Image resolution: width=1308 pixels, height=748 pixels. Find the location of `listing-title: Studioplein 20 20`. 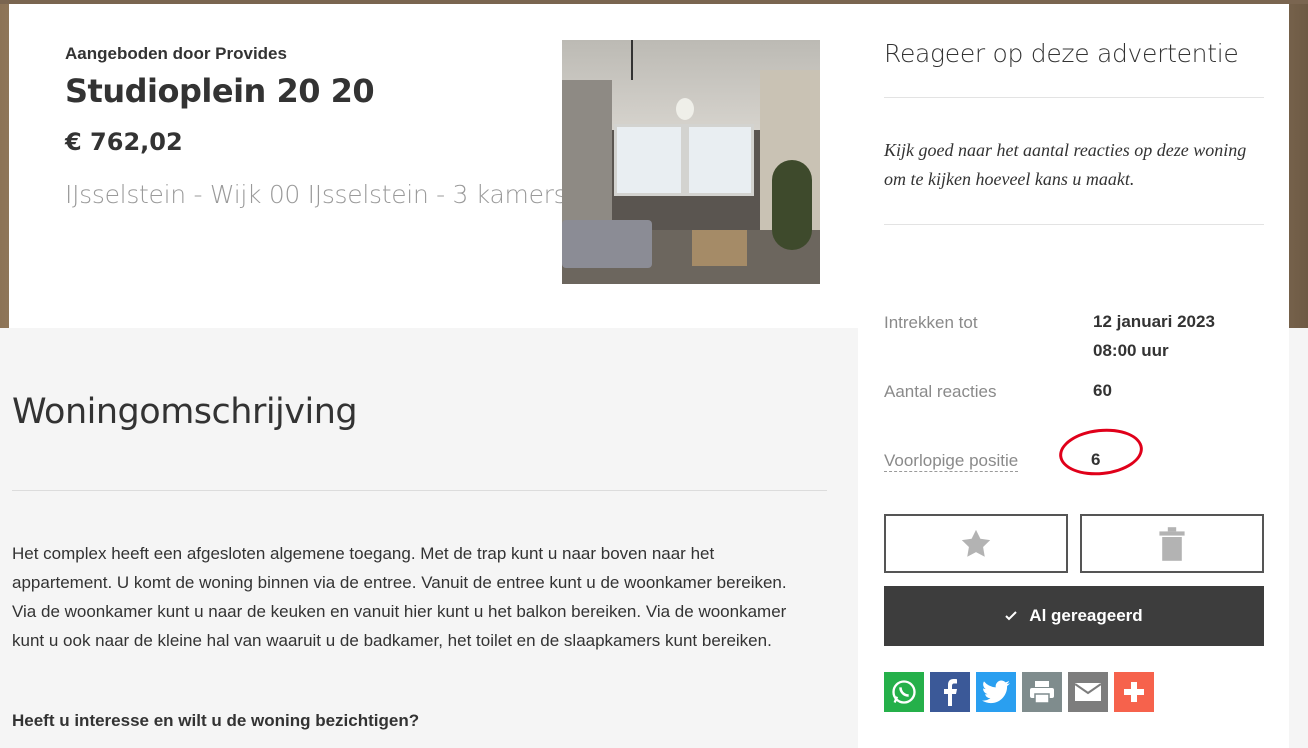

listing-title: Studioplein 20 20 is located at coordinates (220, 91).